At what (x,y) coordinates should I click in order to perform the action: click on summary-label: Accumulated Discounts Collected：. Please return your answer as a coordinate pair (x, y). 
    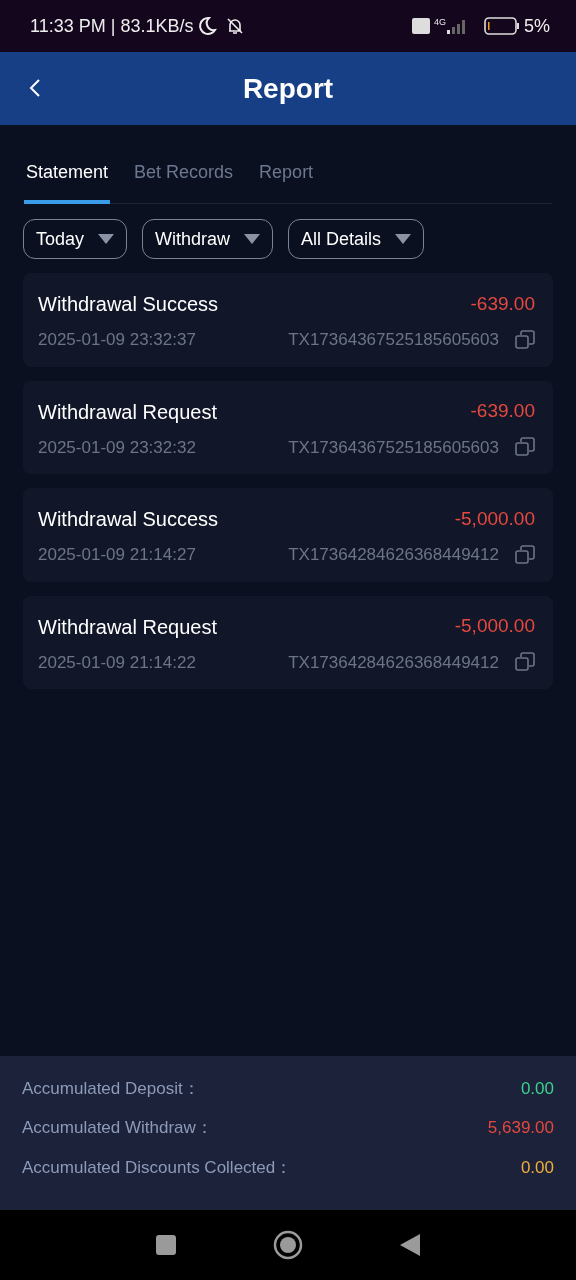
    Looking at the image, I should click on (157, 1167).